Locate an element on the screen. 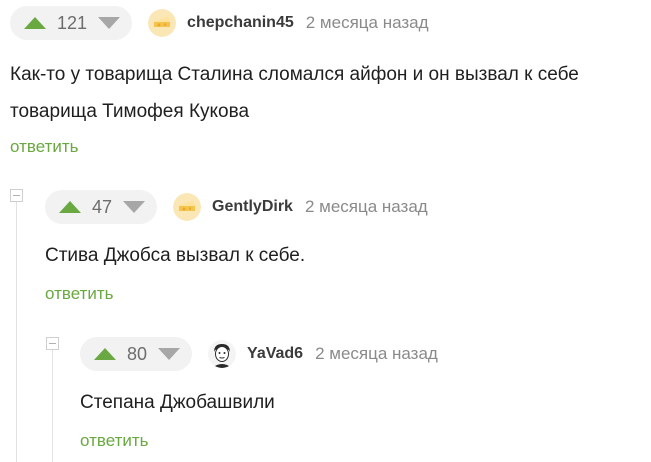 The image size is (651, 462). vote-score: 80 is located at coordinates (137, 353).